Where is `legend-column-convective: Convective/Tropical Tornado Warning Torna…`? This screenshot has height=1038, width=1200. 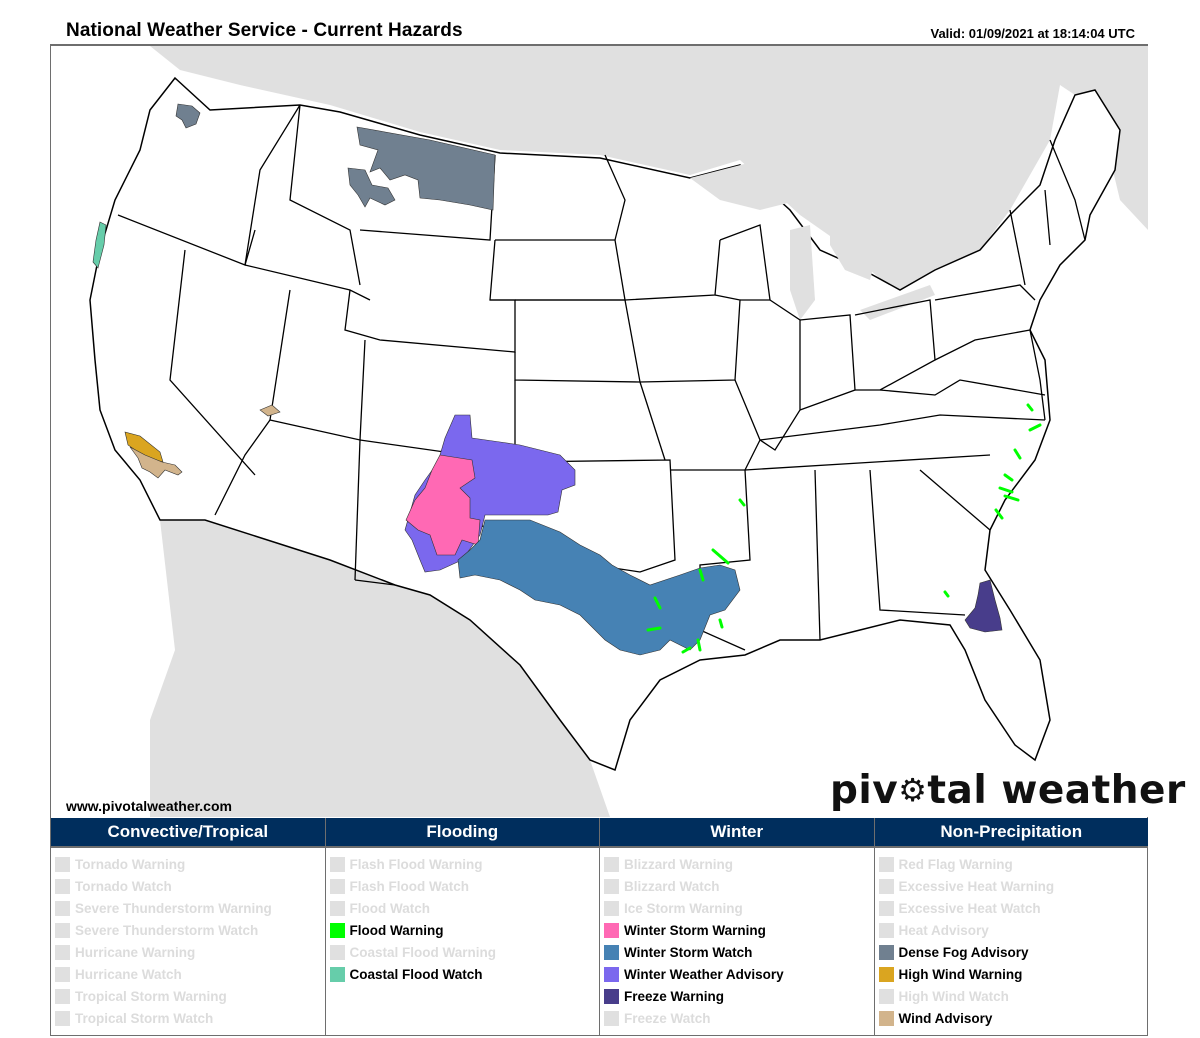 legend-column-convective: Convective/Tropical Tornado Warning Torna… is located at coordinates (188, 927).